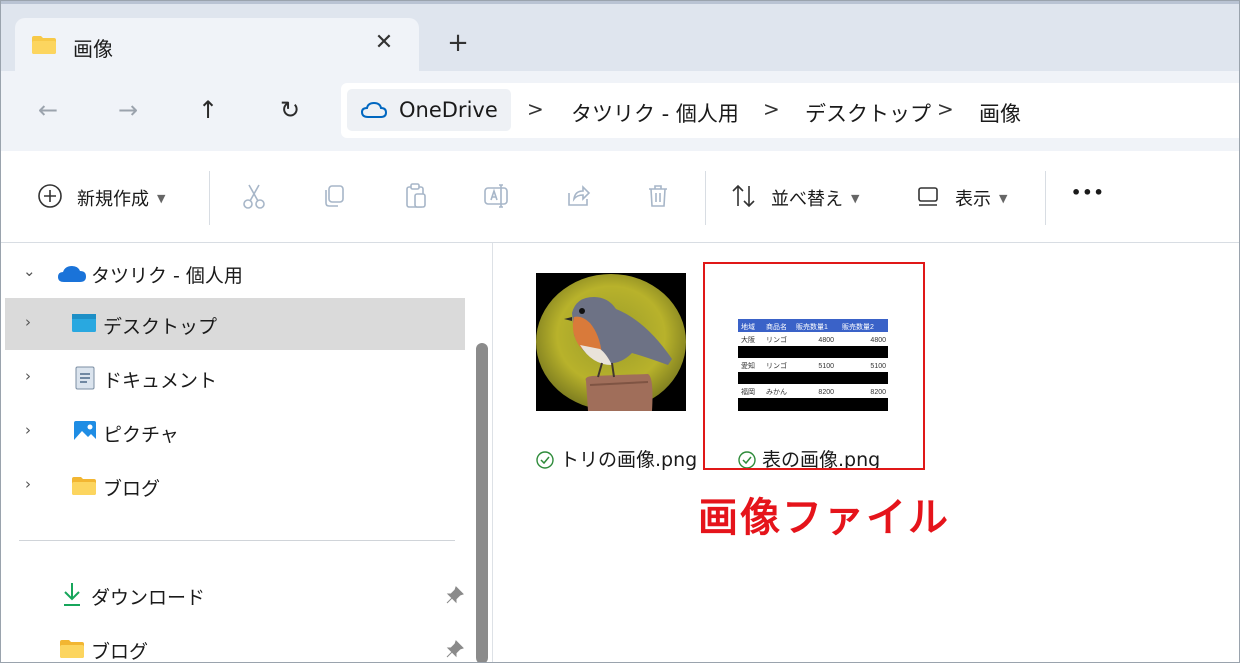 The height and width of the screenshot is (663, 1240). Describe the element at coordinates (141, 435) in the screenshot. I see `sidebar-item-label: ピクチャ` at that location.